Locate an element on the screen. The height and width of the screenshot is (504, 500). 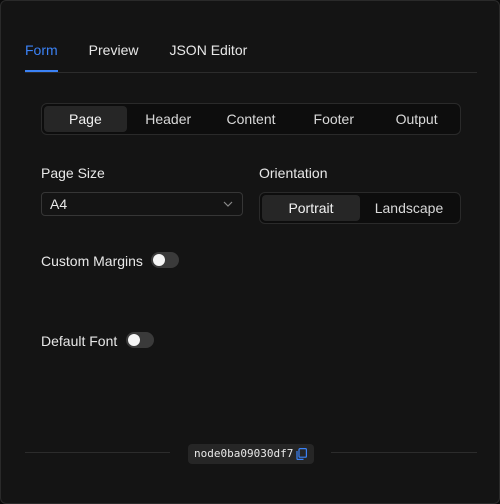
section-header: Header is located at coordinates (168, 119).